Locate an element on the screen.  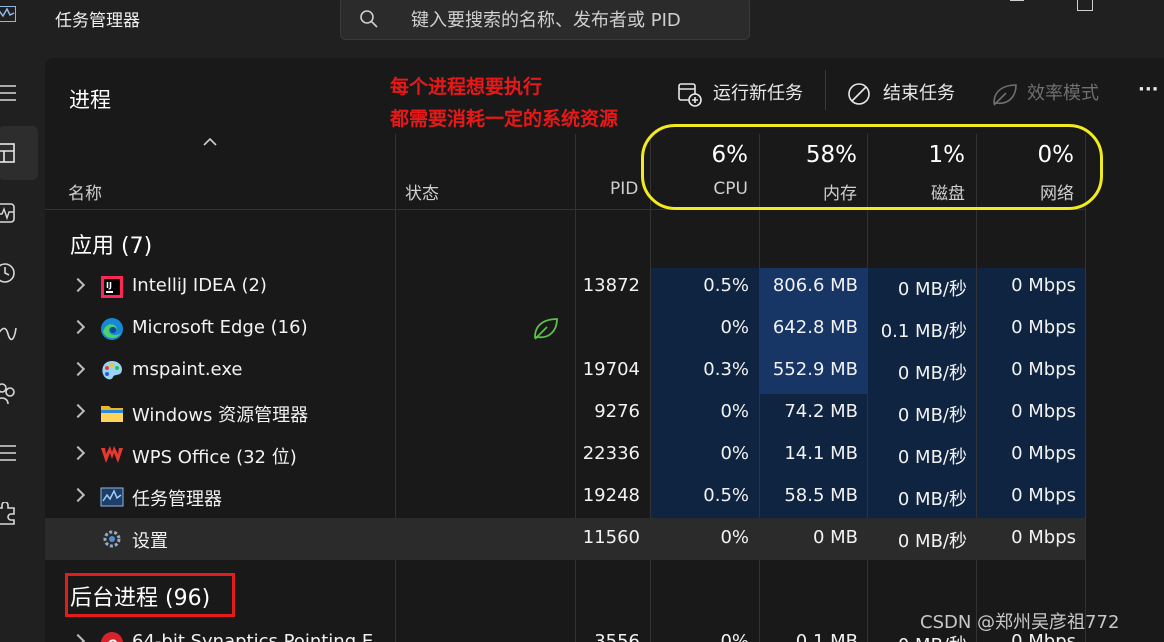
process-memory: 806.6 MB is located at coordinates (815, 285).